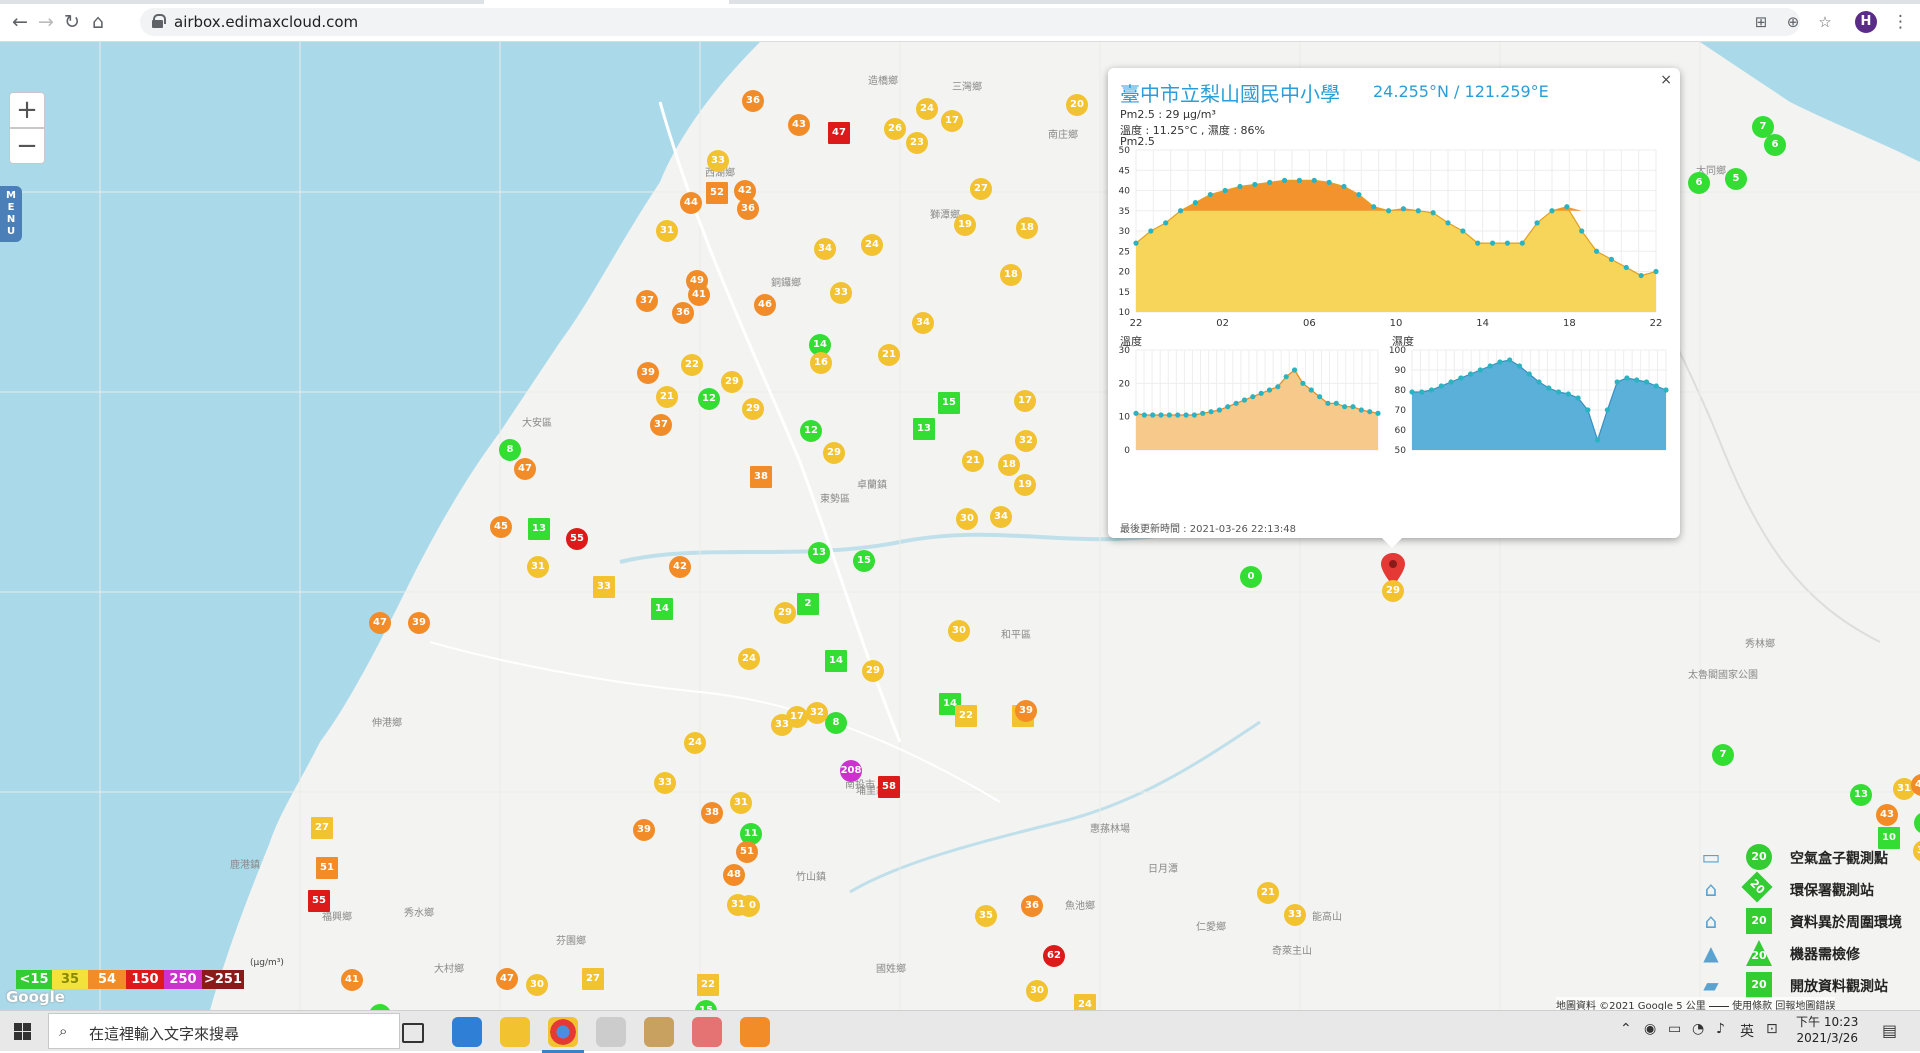 The width and height of the screenshot is (1920, 1053). I want to click on station-marker: 42, so click(680, 567).